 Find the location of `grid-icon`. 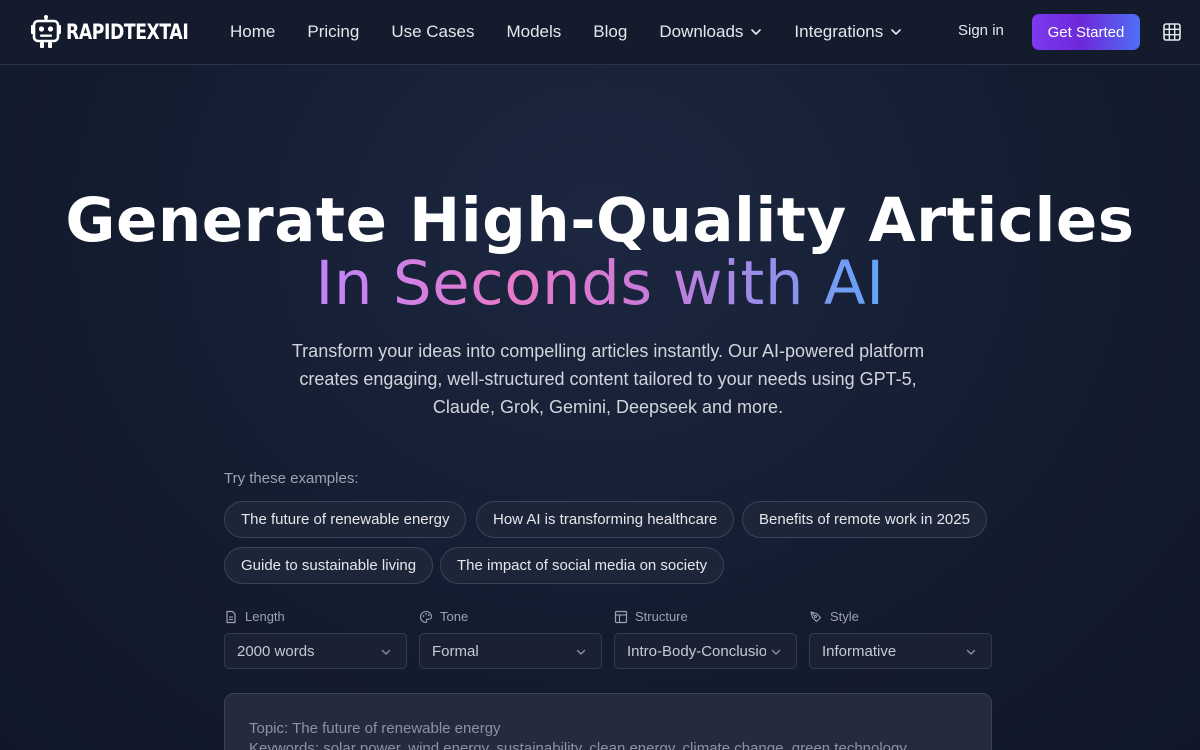

grid-icon is located at coordinates (1172, 32).